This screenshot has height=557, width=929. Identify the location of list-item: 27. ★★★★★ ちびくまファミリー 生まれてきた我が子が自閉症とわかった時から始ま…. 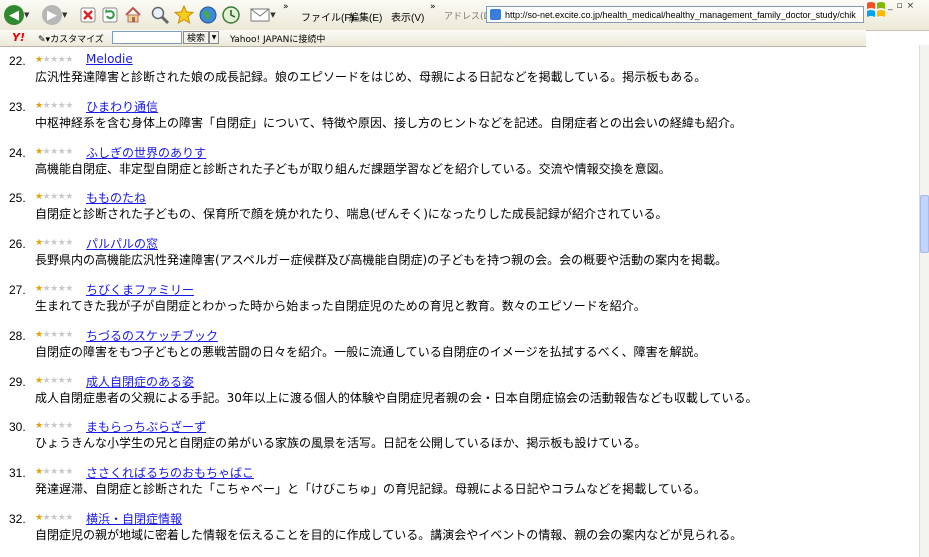
(459, 300).